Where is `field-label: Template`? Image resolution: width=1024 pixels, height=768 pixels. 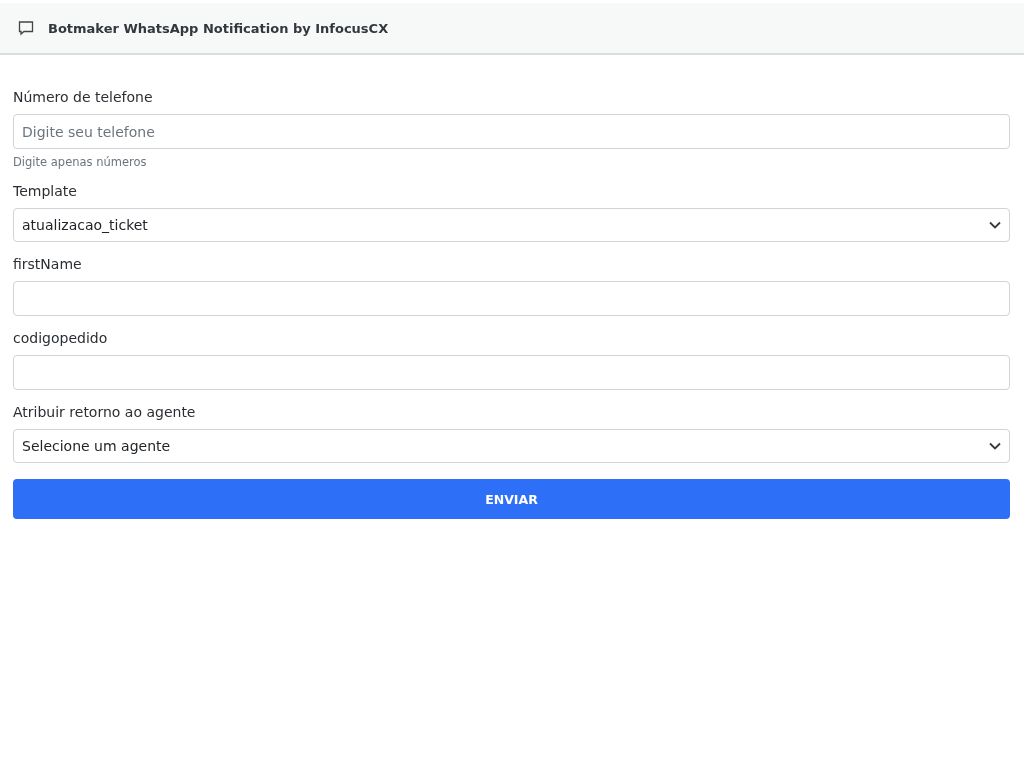 field-label: Template is located at coordinates (45, 191).